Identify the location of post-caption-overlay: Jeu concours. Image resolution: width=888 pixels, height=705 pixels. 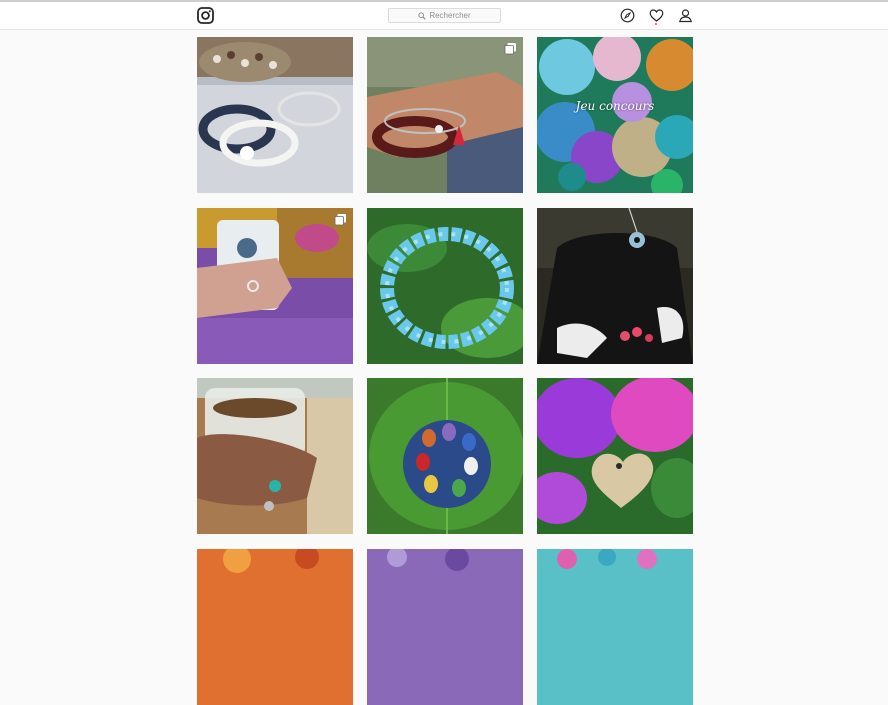
(615, 106).